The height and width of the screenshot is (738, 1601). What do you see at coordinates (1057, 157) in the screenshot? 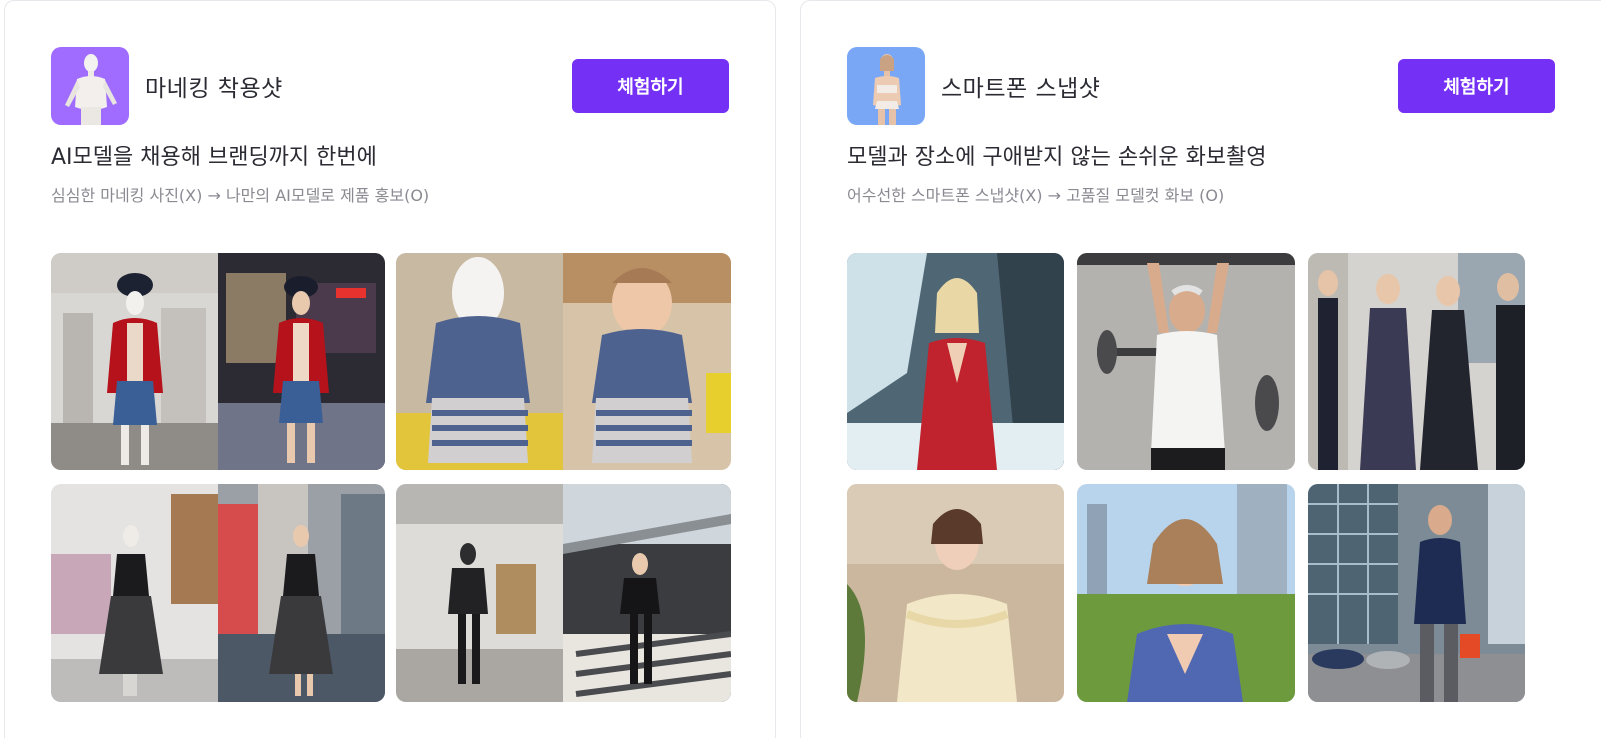
I see `card-headline: 모델과 장소에 구애받지 않는 손쉬운 화보촬영` at bounding box center [1057, 157].